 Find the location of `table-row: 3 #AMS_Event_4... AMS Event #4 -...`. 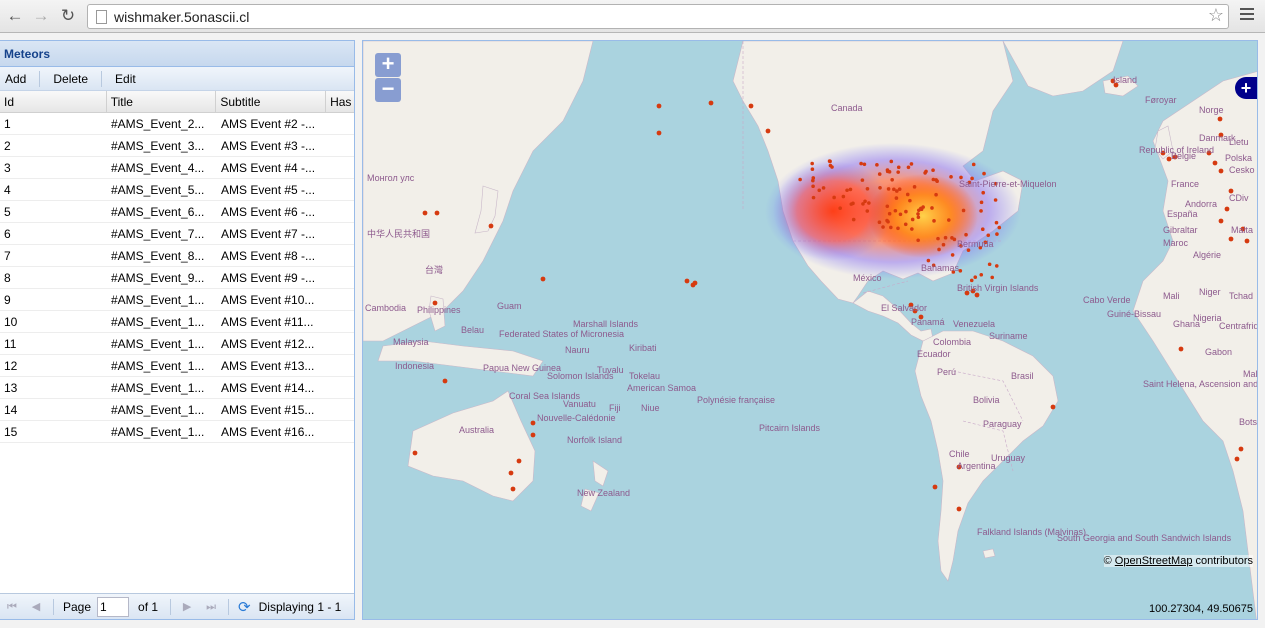

table-row: 3 #AMS_Event_4... AMS Event #4 -... is located at coordinates (177, 168).